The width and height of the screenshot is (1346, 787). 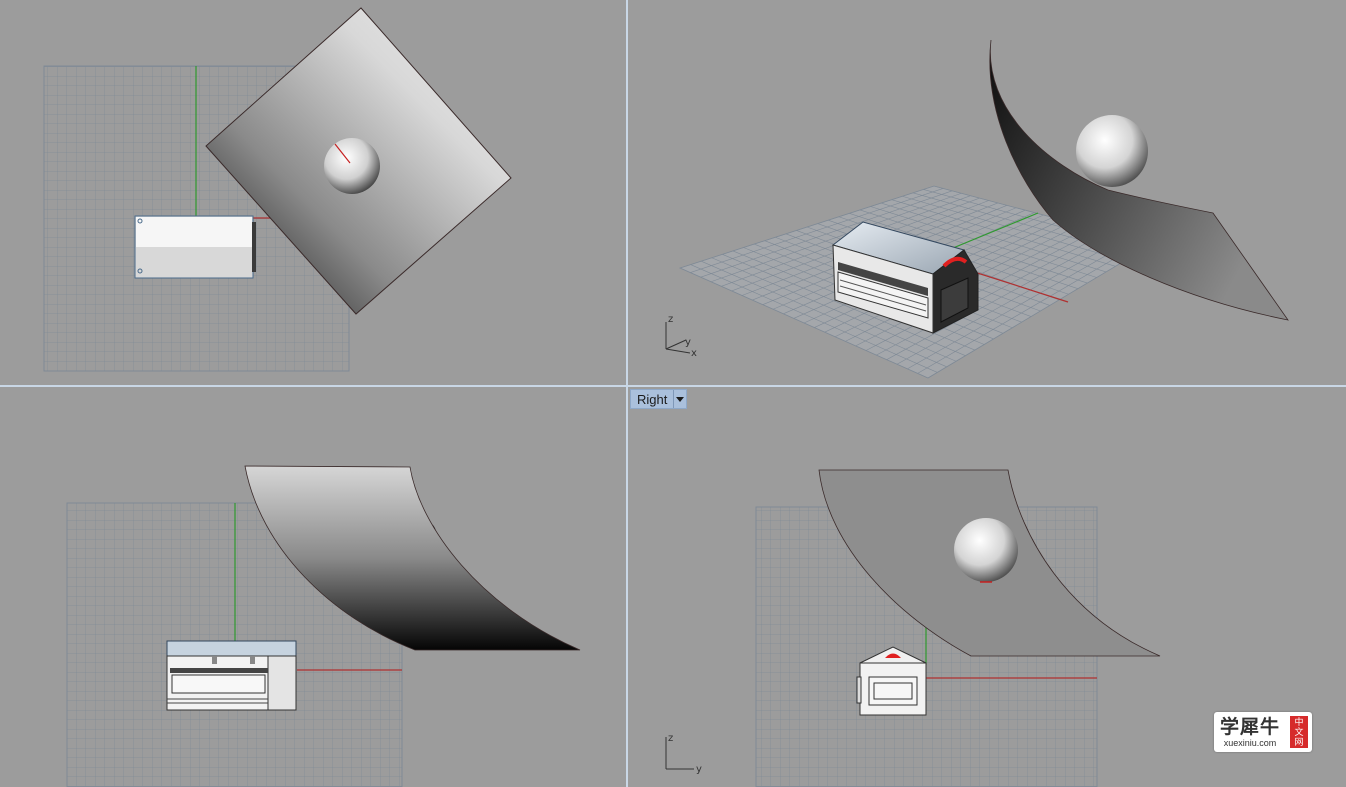 What do you see at coordinates (694, 353) in the screenshot?
I see `x-axis-label: x` at bounding box center [694, 353].